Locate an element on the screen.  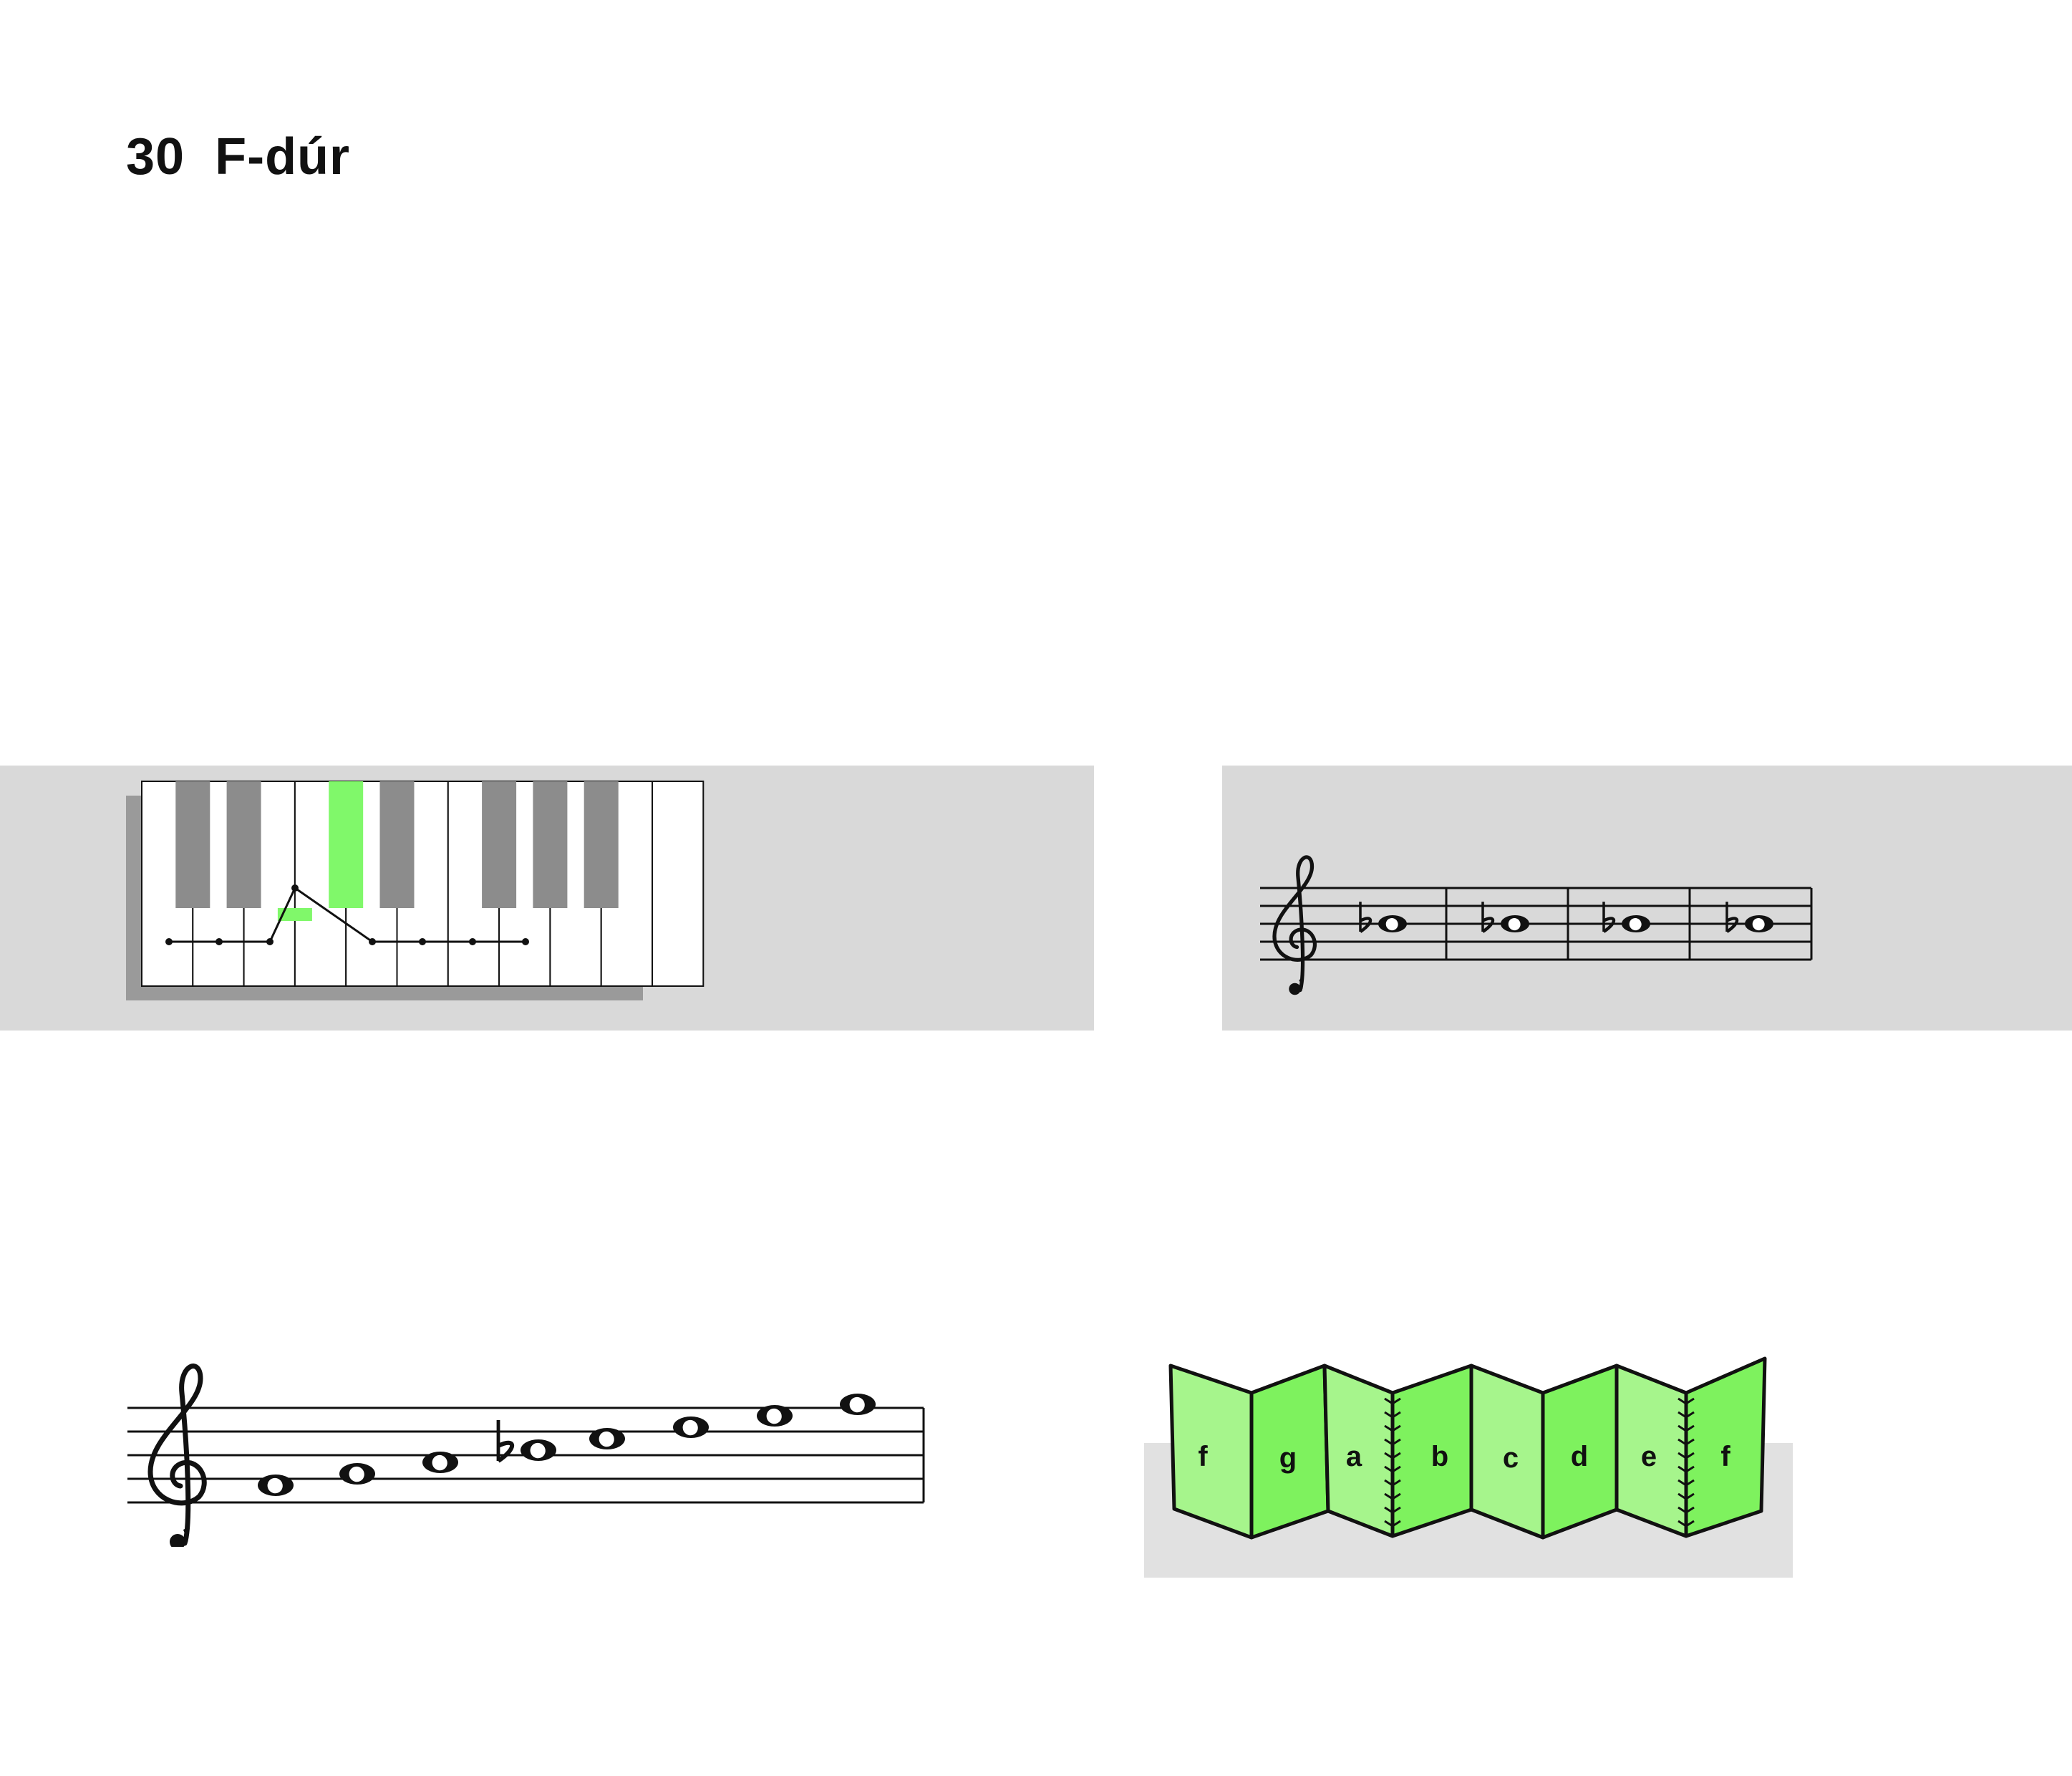
page-label: g is located at coordinates (1288, 1458).